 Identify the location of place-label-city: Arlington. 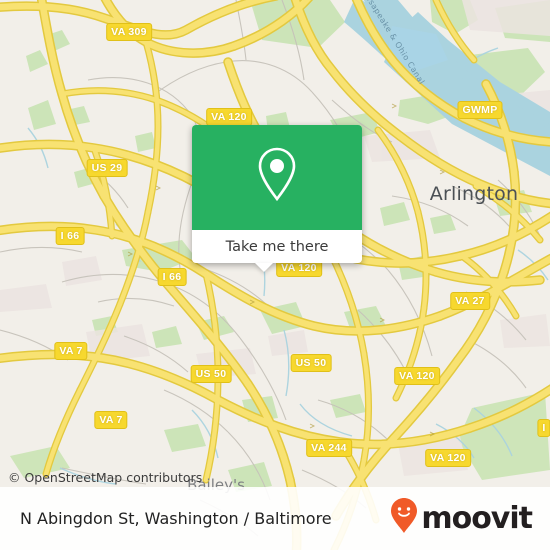
(474, 194).